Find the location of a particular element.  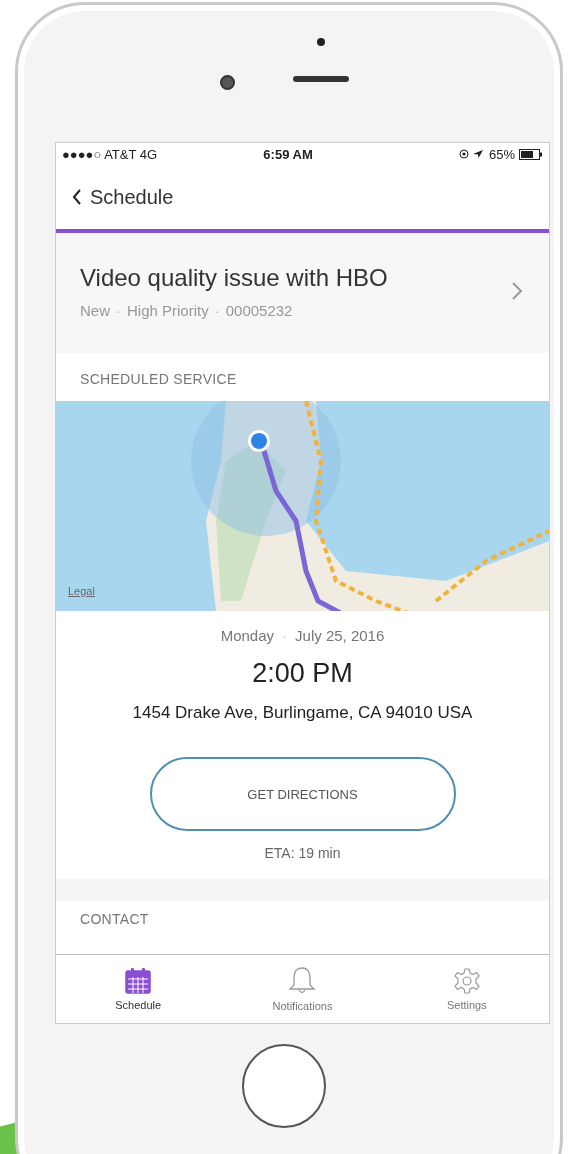

tab-item: Notifications is located at coordinates (302, 989).